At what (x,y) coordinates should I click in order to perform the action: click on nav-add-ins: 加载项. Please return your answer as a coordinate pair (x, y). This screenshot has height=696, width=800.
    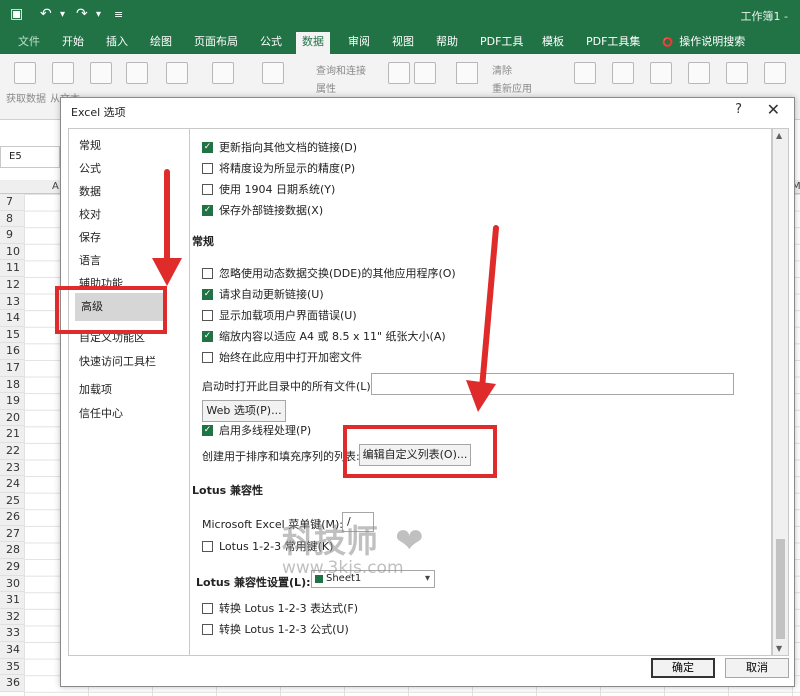
    Looking at the image, I should click on (95, 389).